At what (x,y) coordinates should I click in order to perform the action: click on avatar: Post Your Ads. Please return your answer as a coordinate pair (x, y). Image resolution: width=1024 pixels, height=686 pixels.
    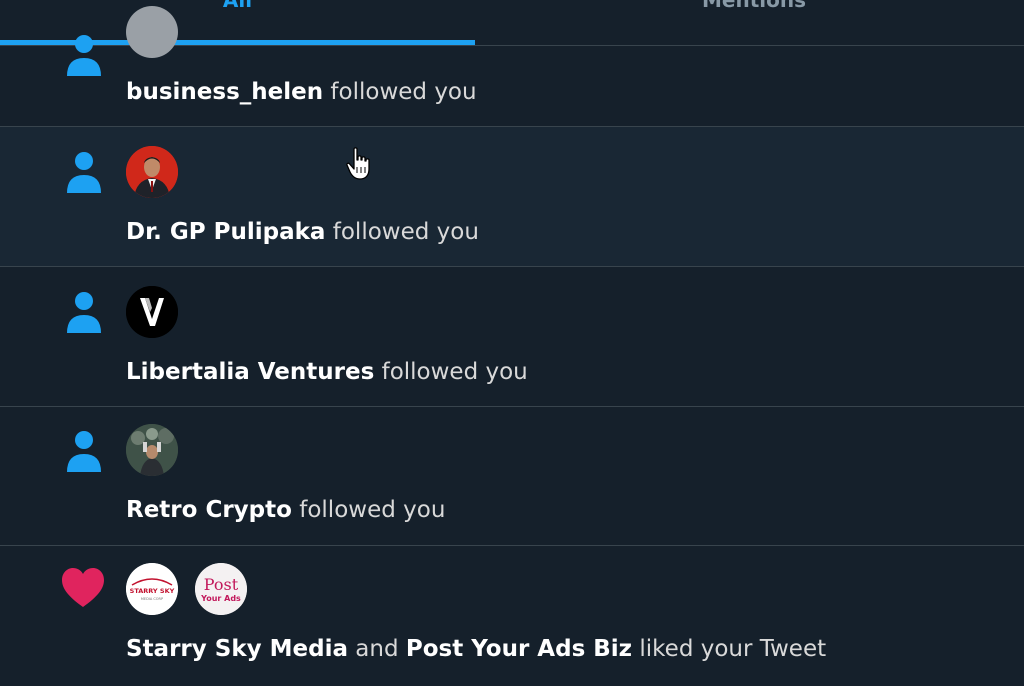
    Looking at the image, I should click on (221, 589).